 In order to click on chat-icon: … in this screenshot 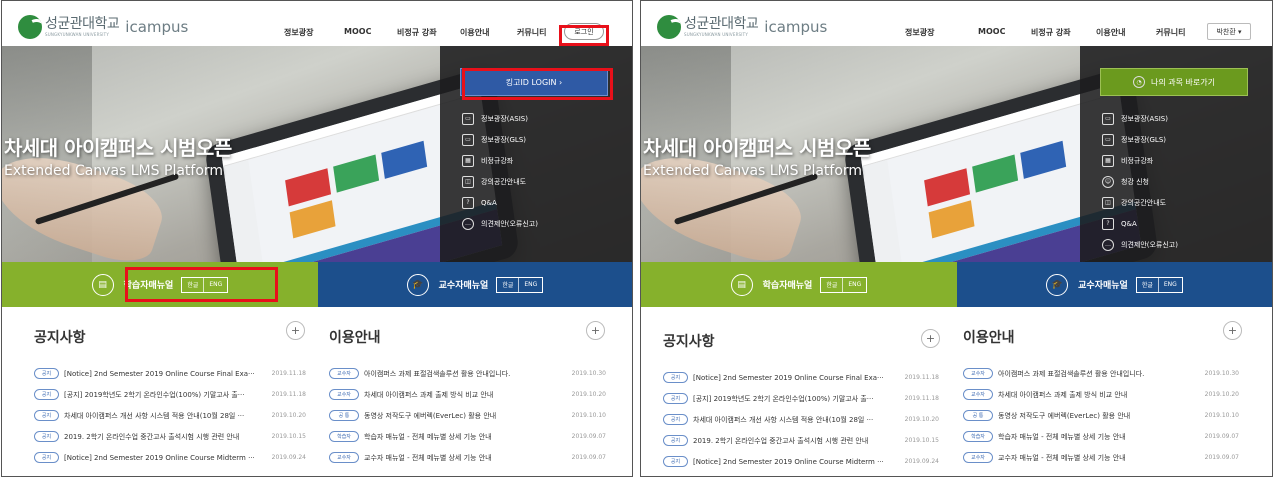, I will do `click(1108, 244)`.